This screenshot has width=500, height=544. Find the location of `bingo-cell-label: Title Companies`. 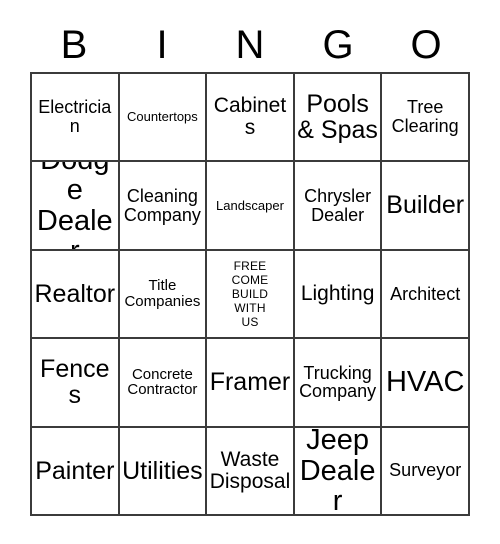

bingo-cell-label: Title Companies is located at coordinates (162, 293).